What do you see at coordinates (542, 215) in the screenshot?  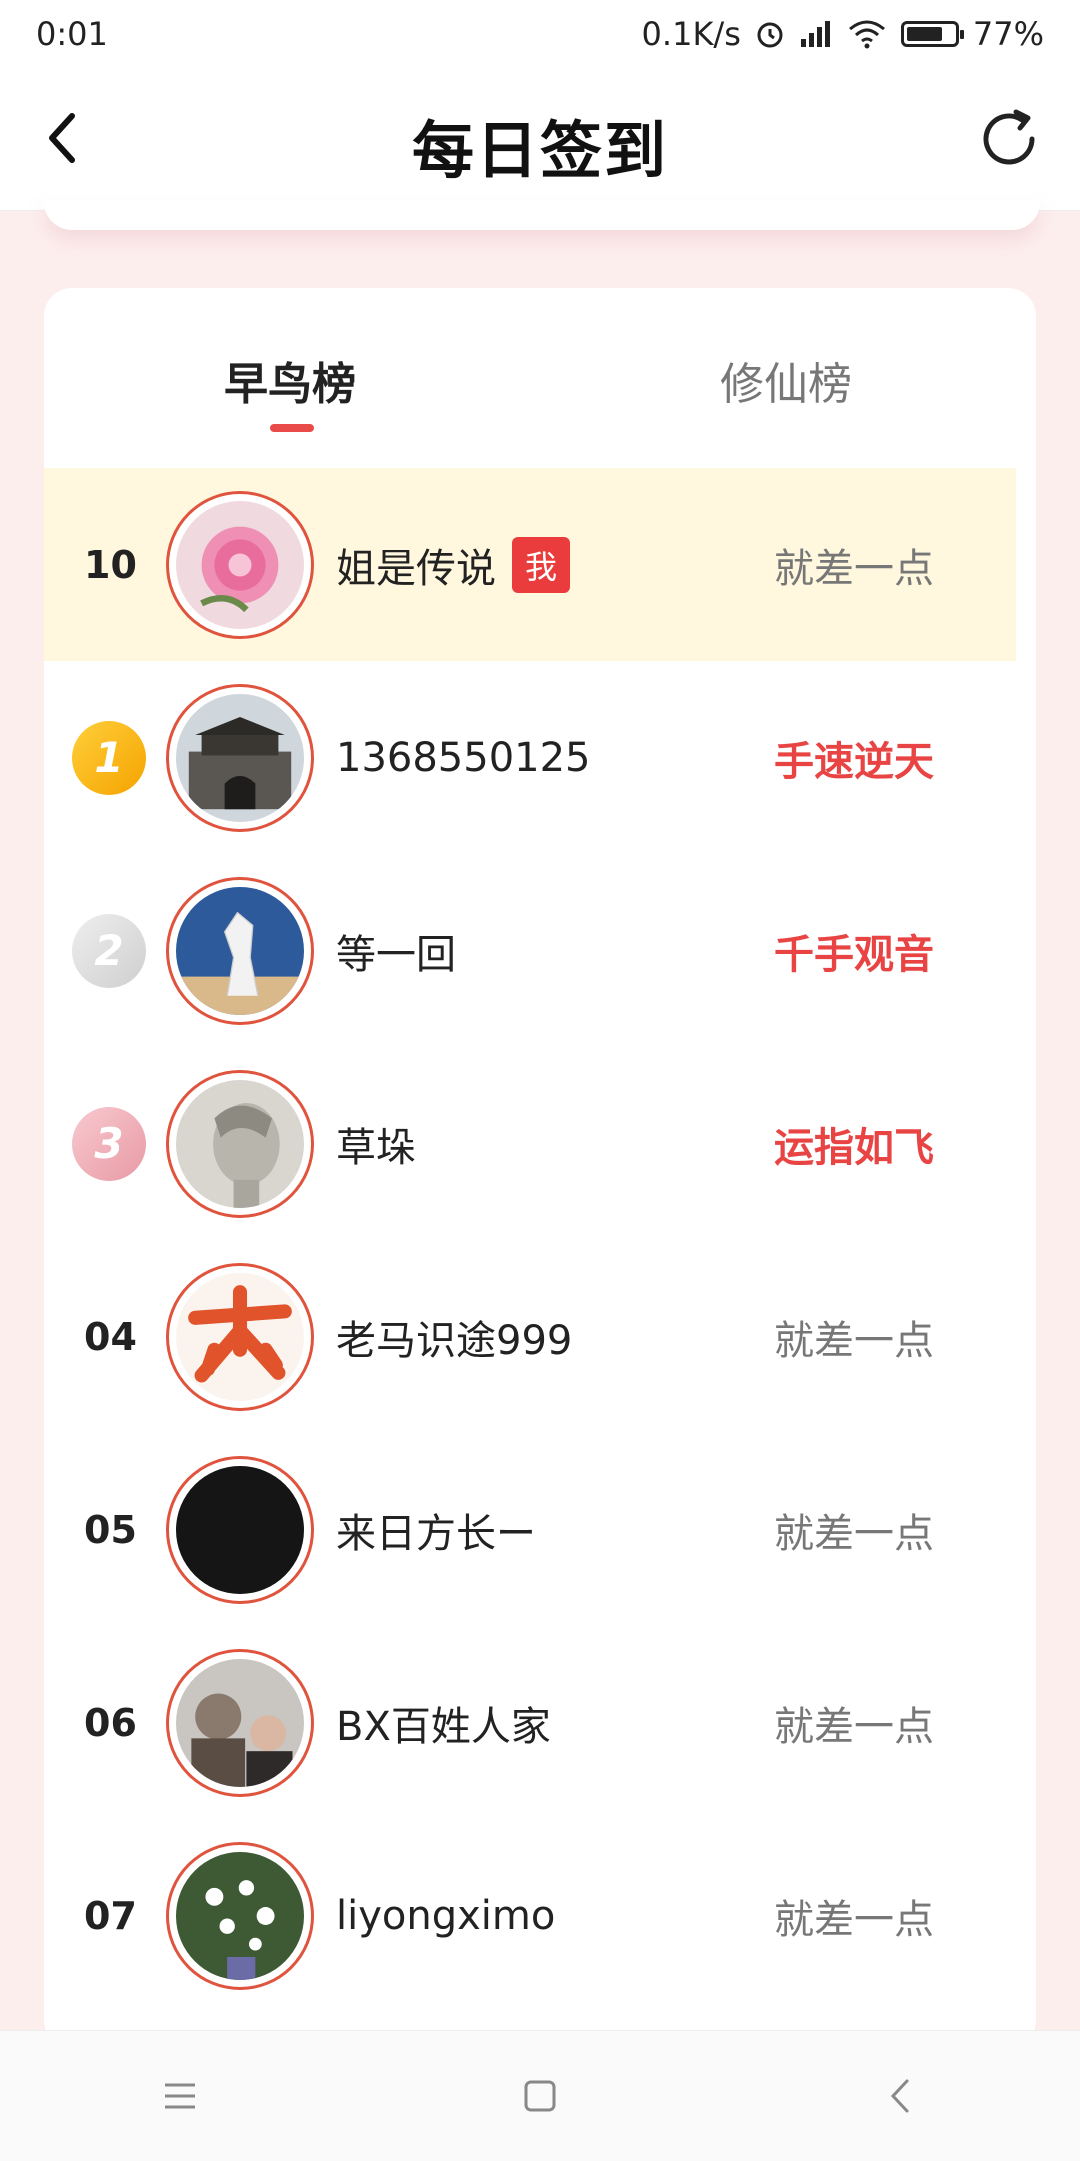 I see `top-card` at bounding box center [542, 215].